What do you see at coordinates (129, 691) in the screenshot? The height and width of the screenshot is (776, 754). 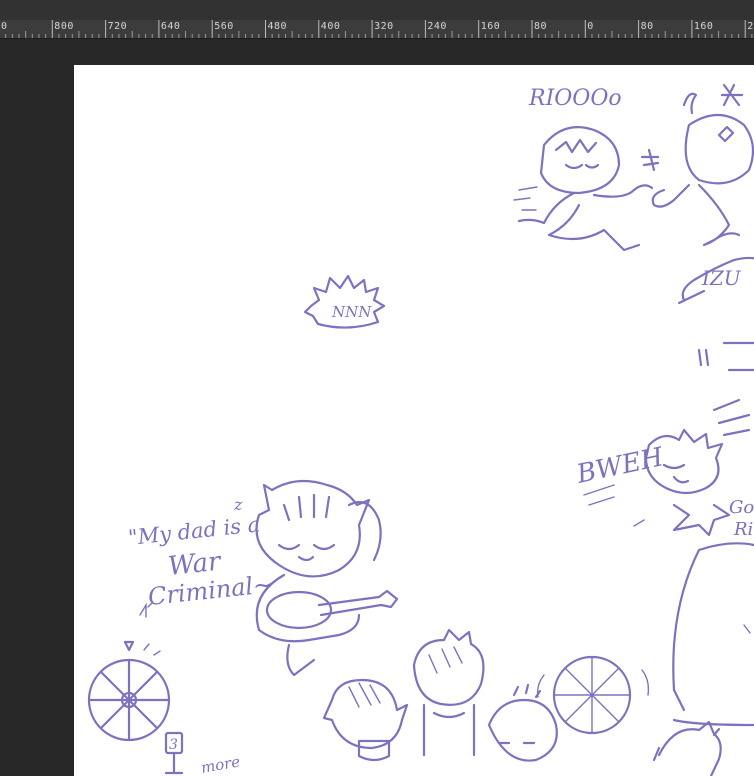 I see `sketch-wheel-left` at bounding box center [129, 691].